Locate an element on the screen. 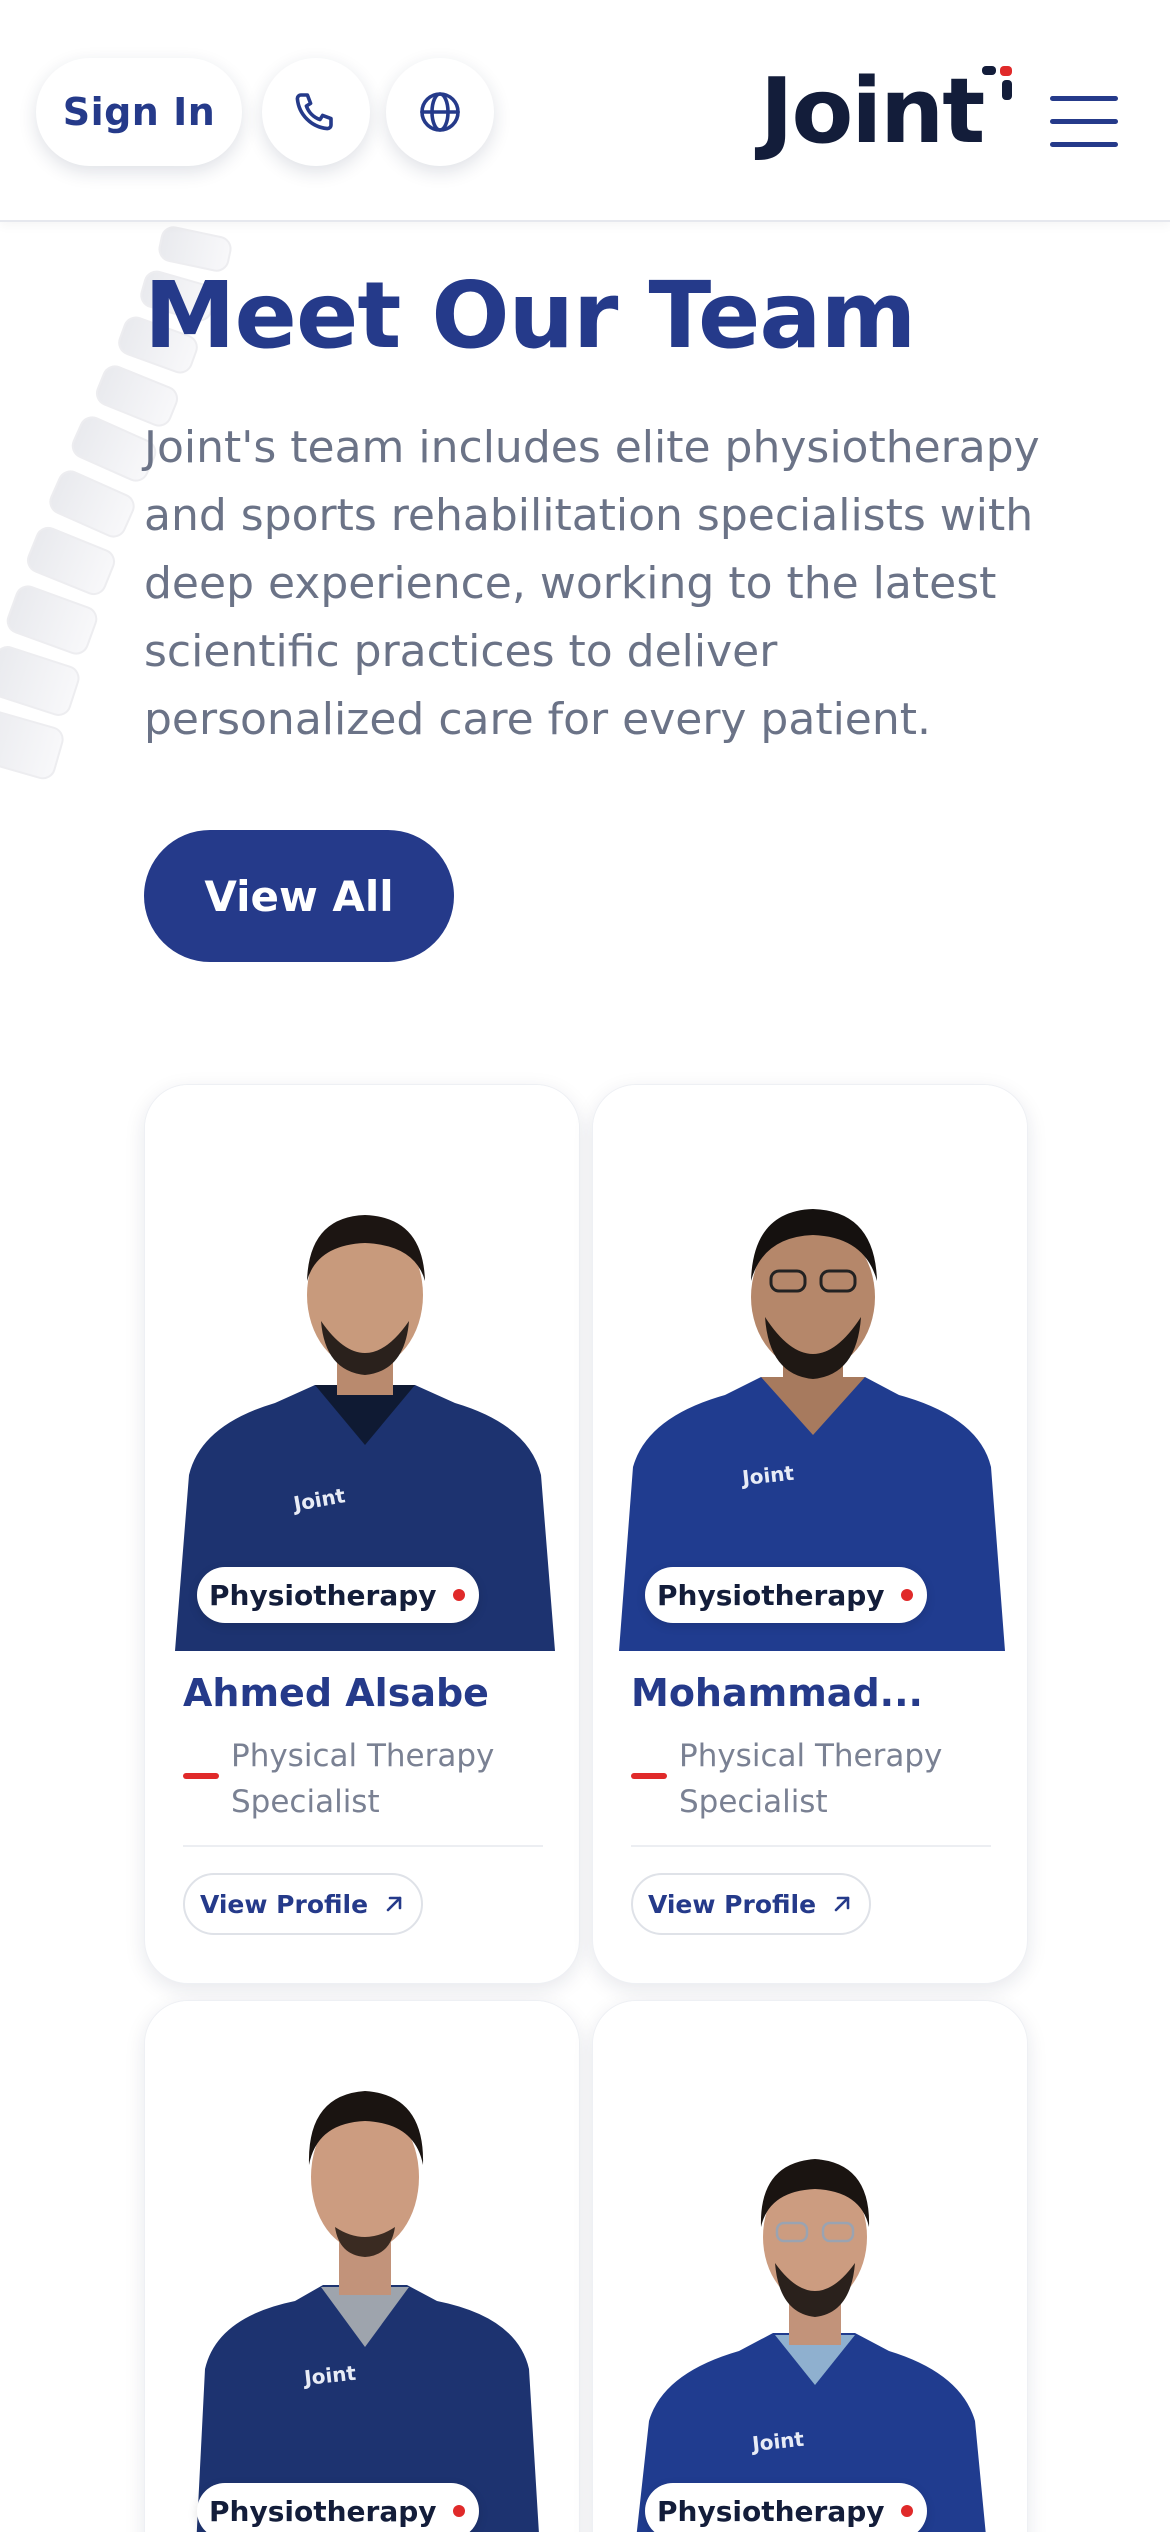  phone-icon is located at coordinates (314, 112).